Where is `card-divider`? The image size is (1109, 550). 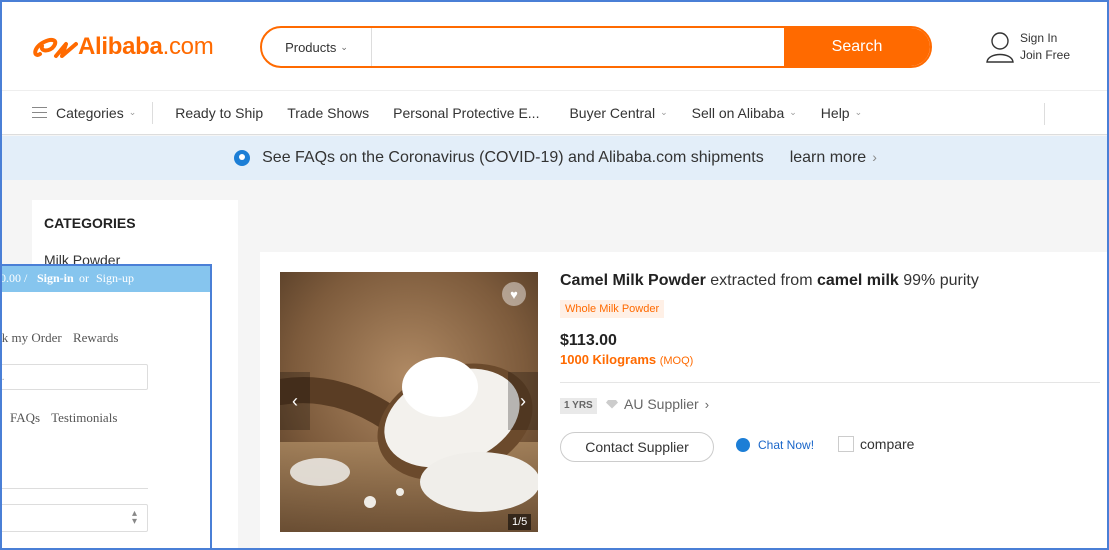
card-divider is located at coordinates (830, 382).